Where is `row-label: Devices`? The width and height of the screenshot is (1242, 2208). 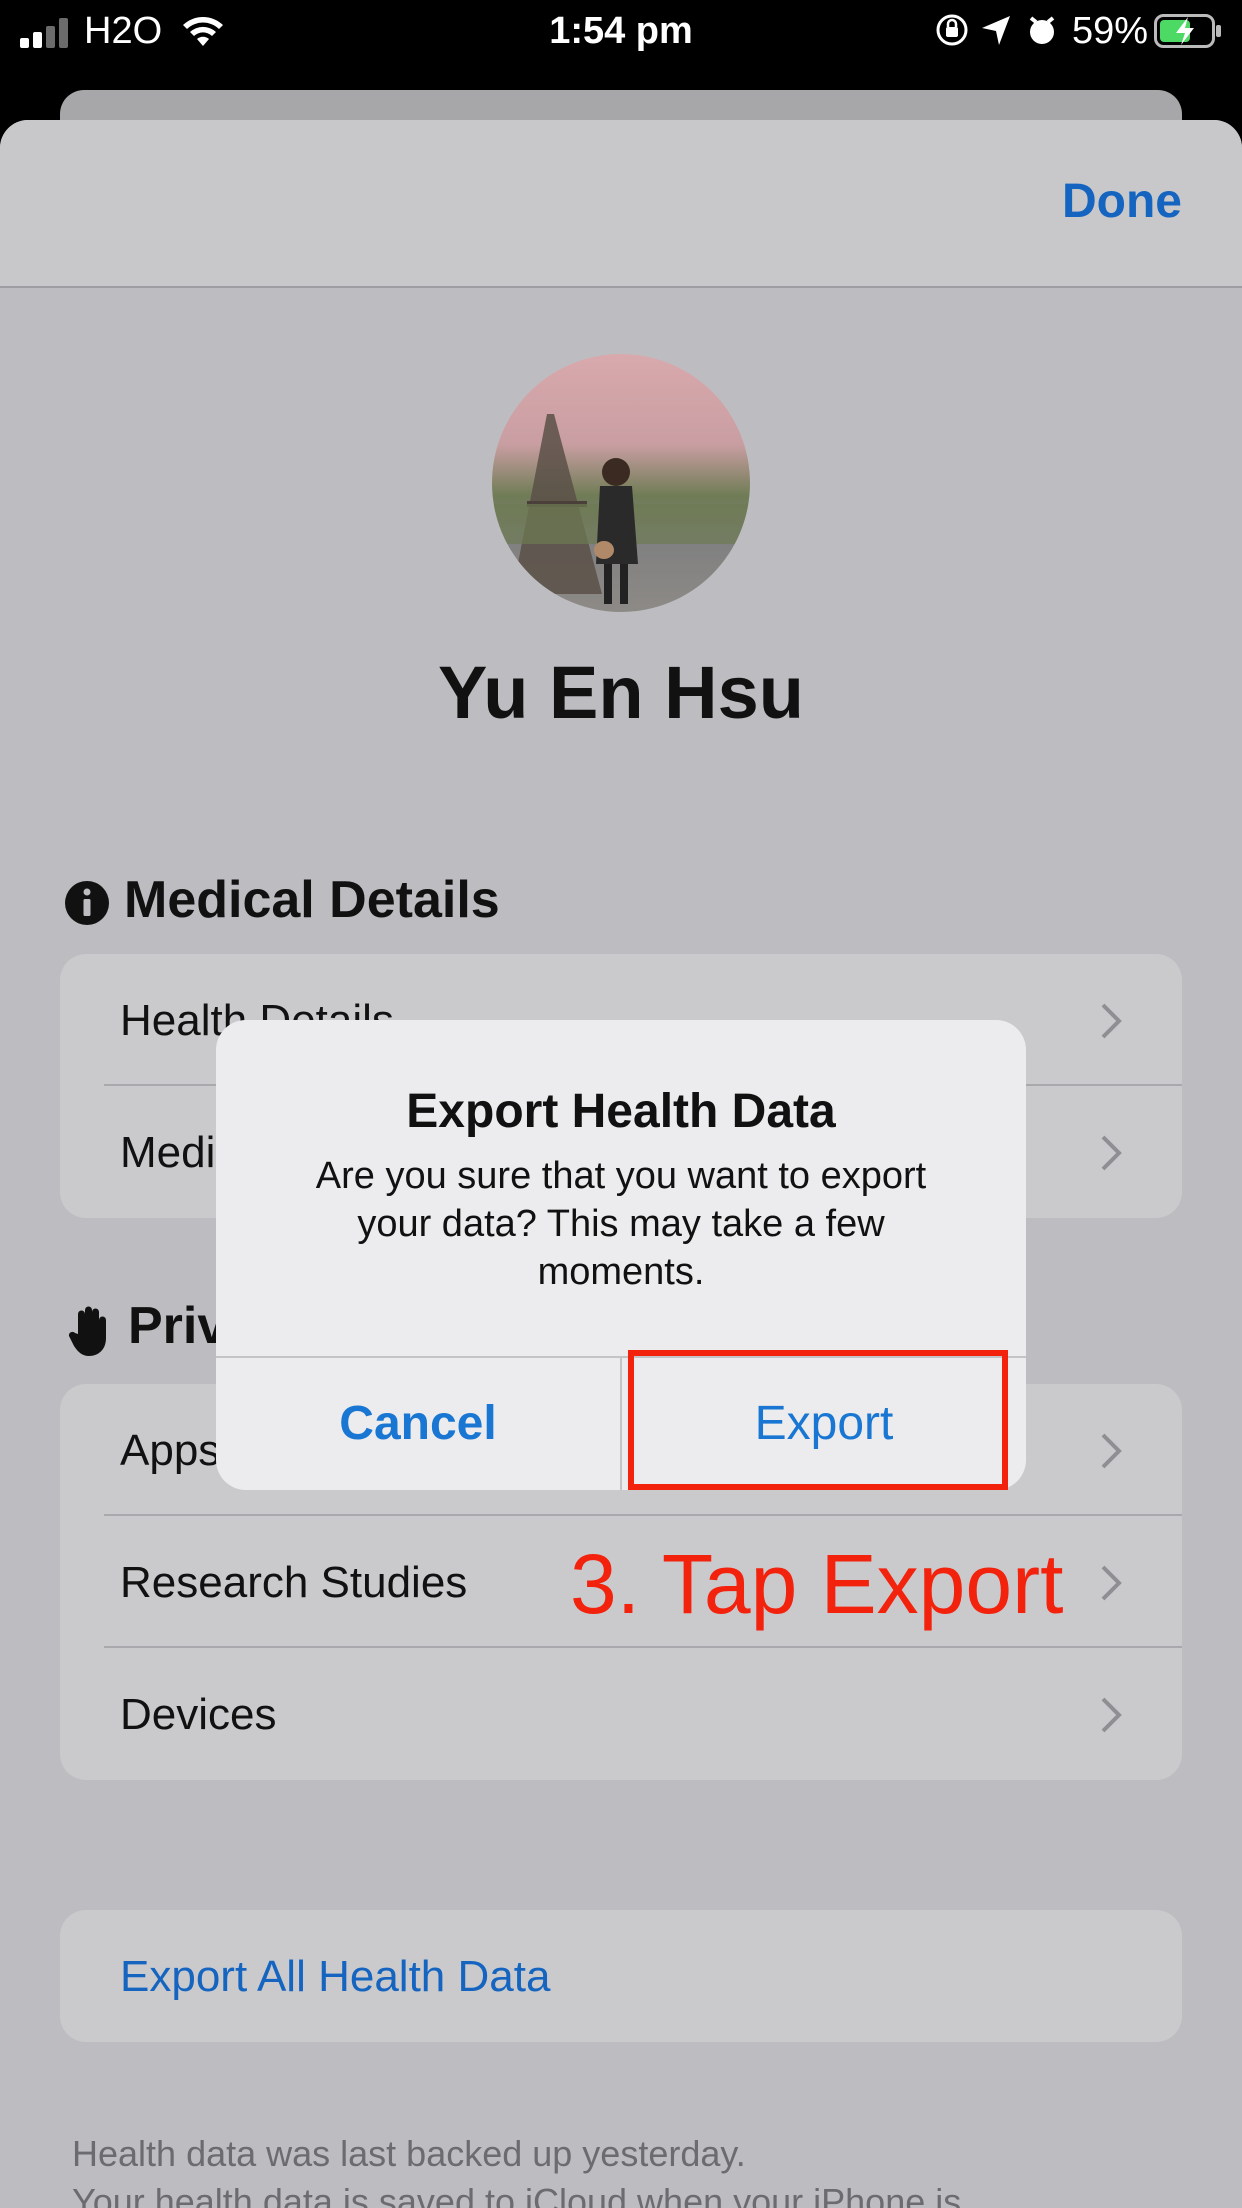 row-label: Devices is located at coordinates (198, 1714).